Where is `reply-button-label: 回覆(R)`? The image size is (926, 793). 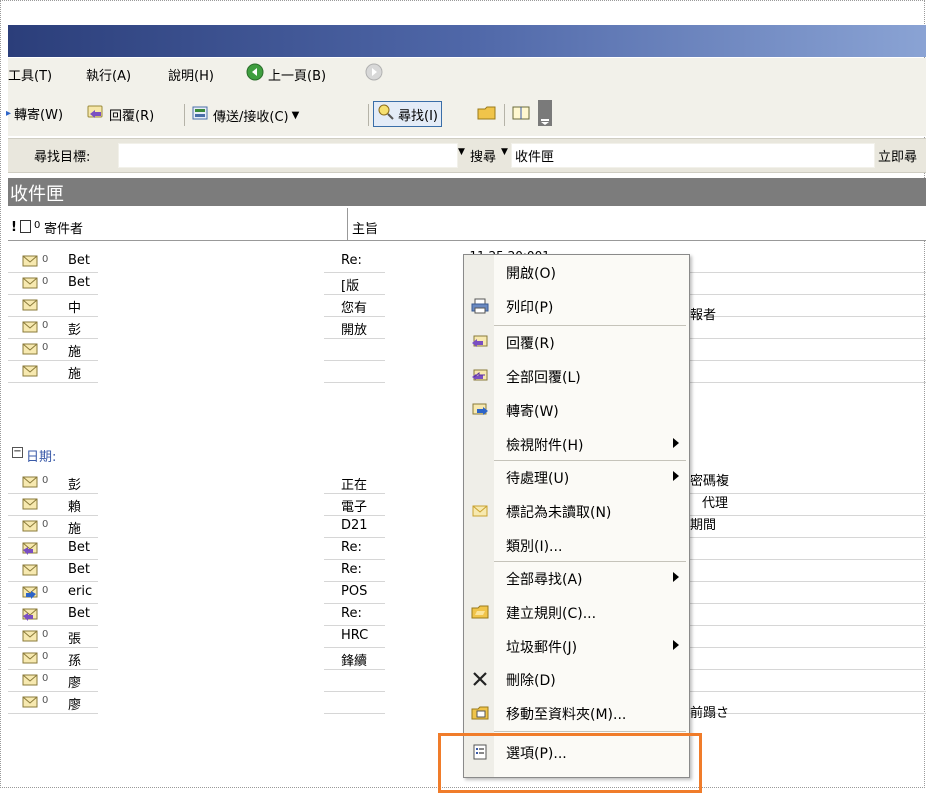 reply-button-label: 回覆(R) is located at coordinates (132, 116).